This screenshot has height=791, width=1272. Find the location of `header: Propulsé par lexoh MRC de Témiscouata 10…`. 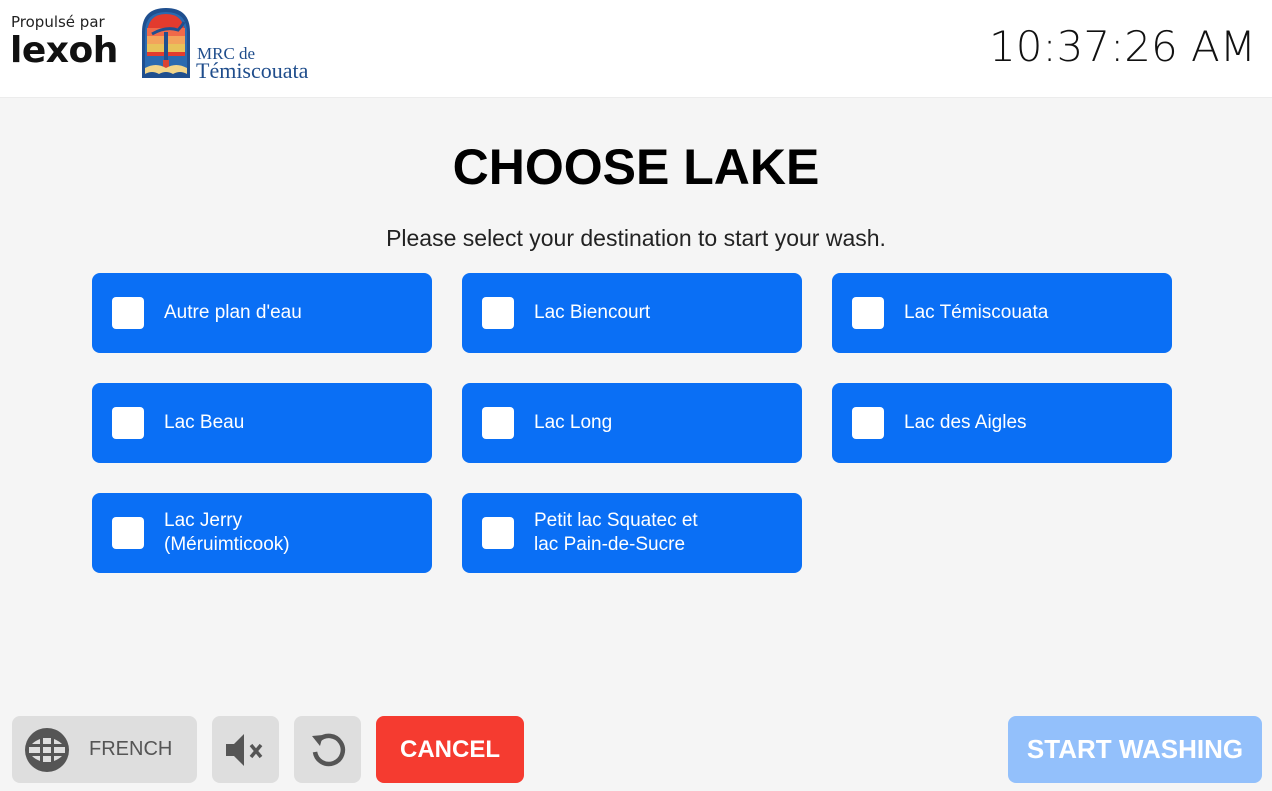

header: Propulsé par lexoh MRC de Témiscouata 10… is located at coordinates (636, 49).